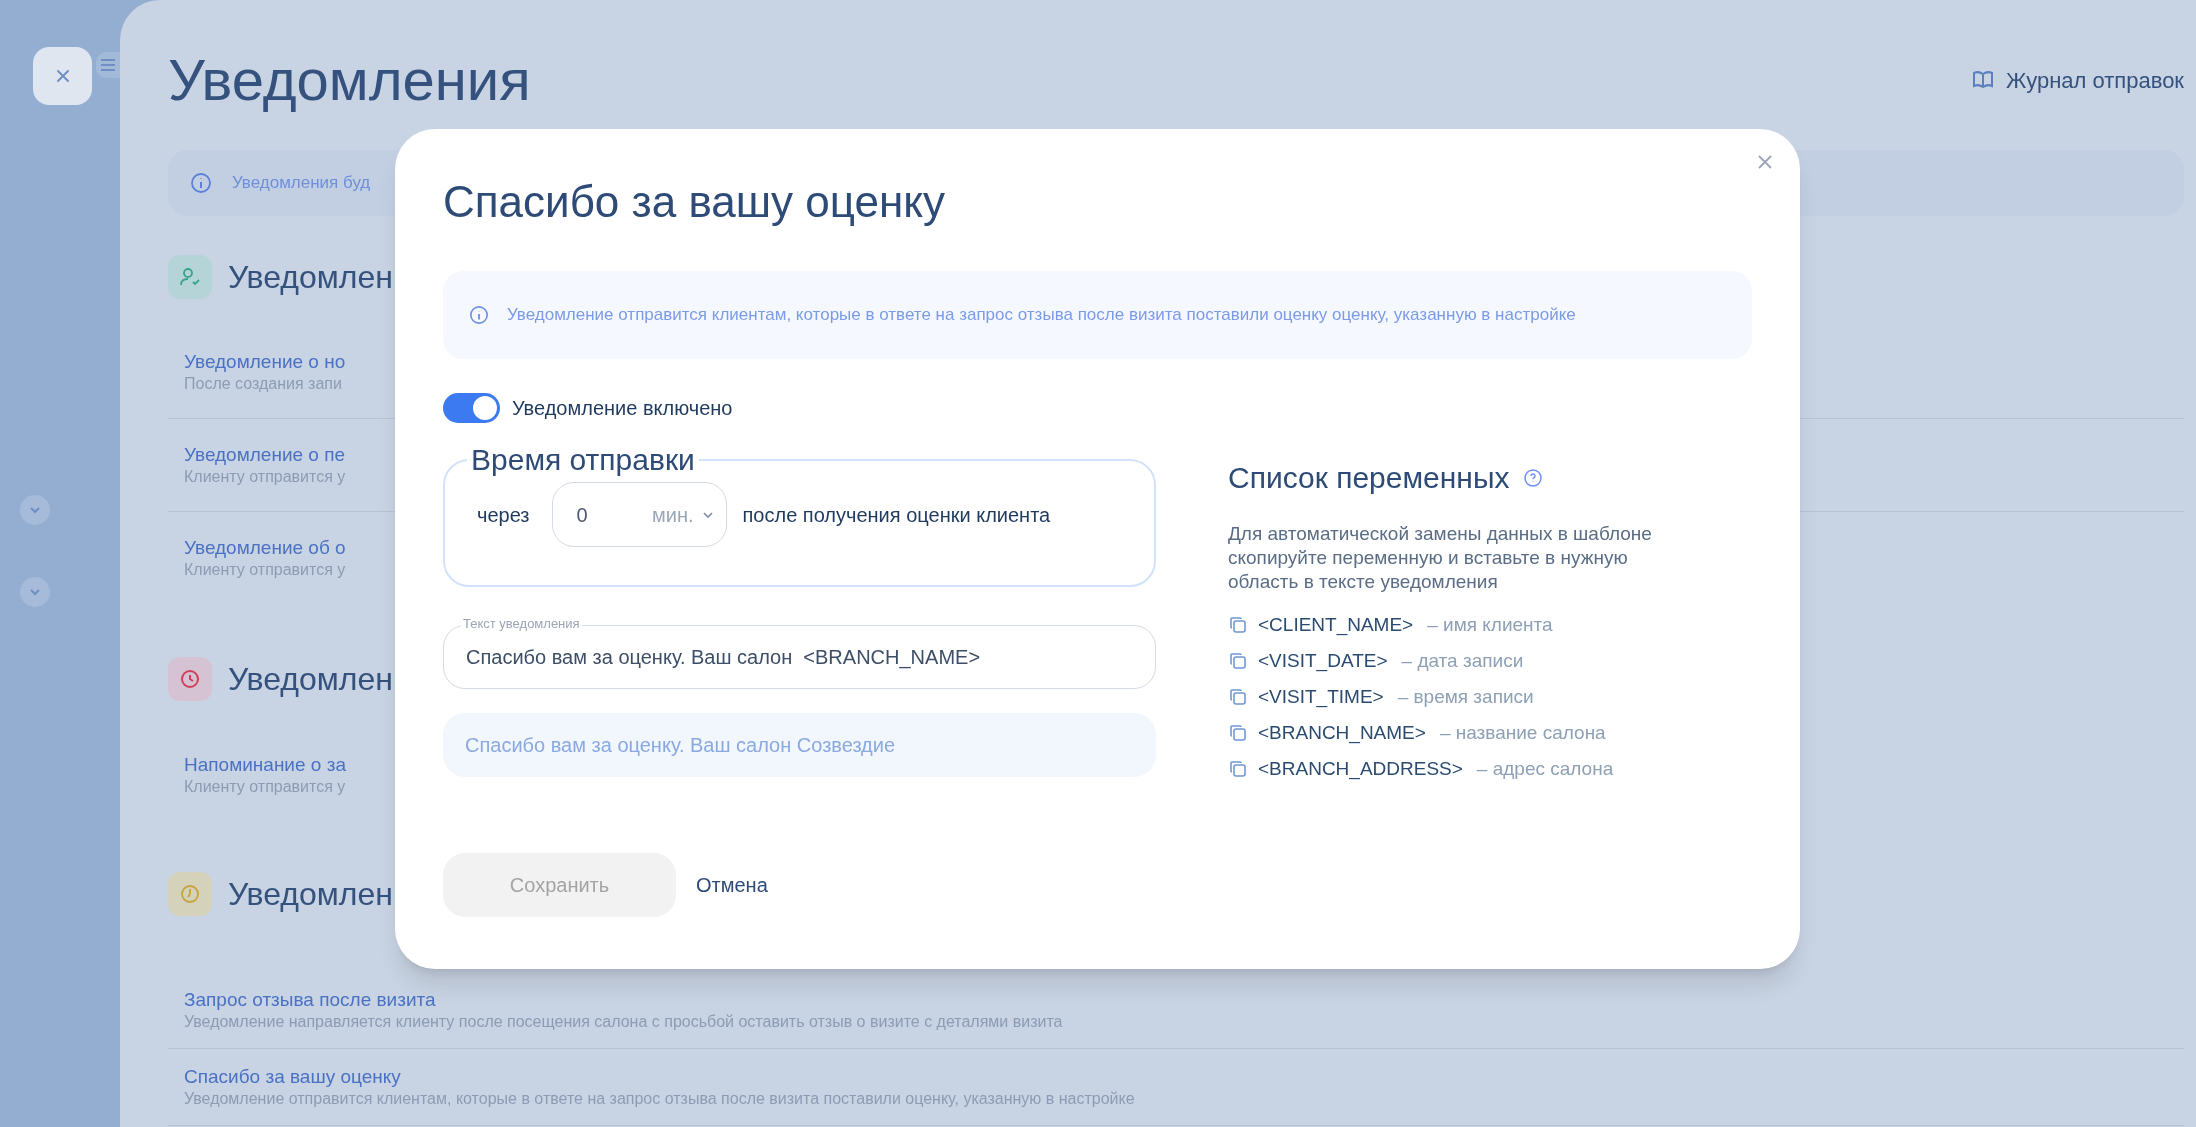 This screenshot has width=2196, height=1127. What do you see at coordinates (108, 65) in the screenshot?
I see `menu-icon` at bounding box center [108, 65].